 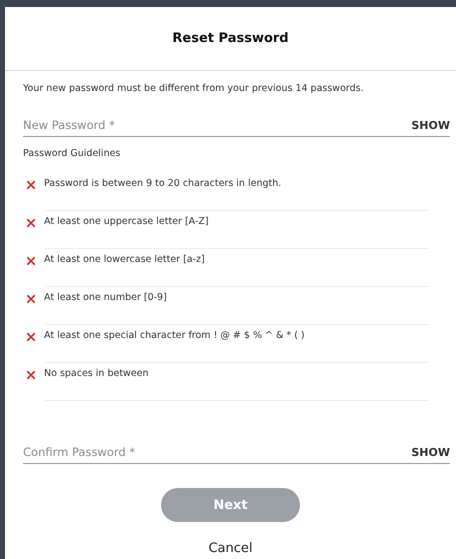 I want to click on new-password-field: New Password * SHOW, so click(x=236, y=125).